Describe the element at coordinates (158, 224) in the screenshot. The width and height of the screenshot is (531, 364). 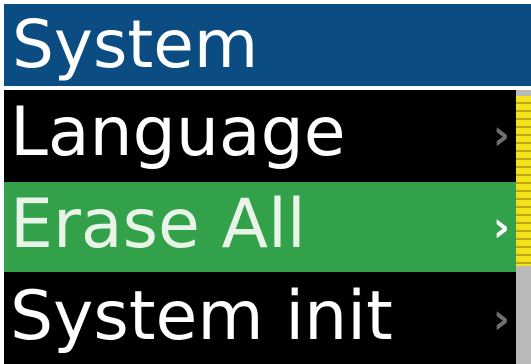
I see `menu-item-label: Erase All` at that location.